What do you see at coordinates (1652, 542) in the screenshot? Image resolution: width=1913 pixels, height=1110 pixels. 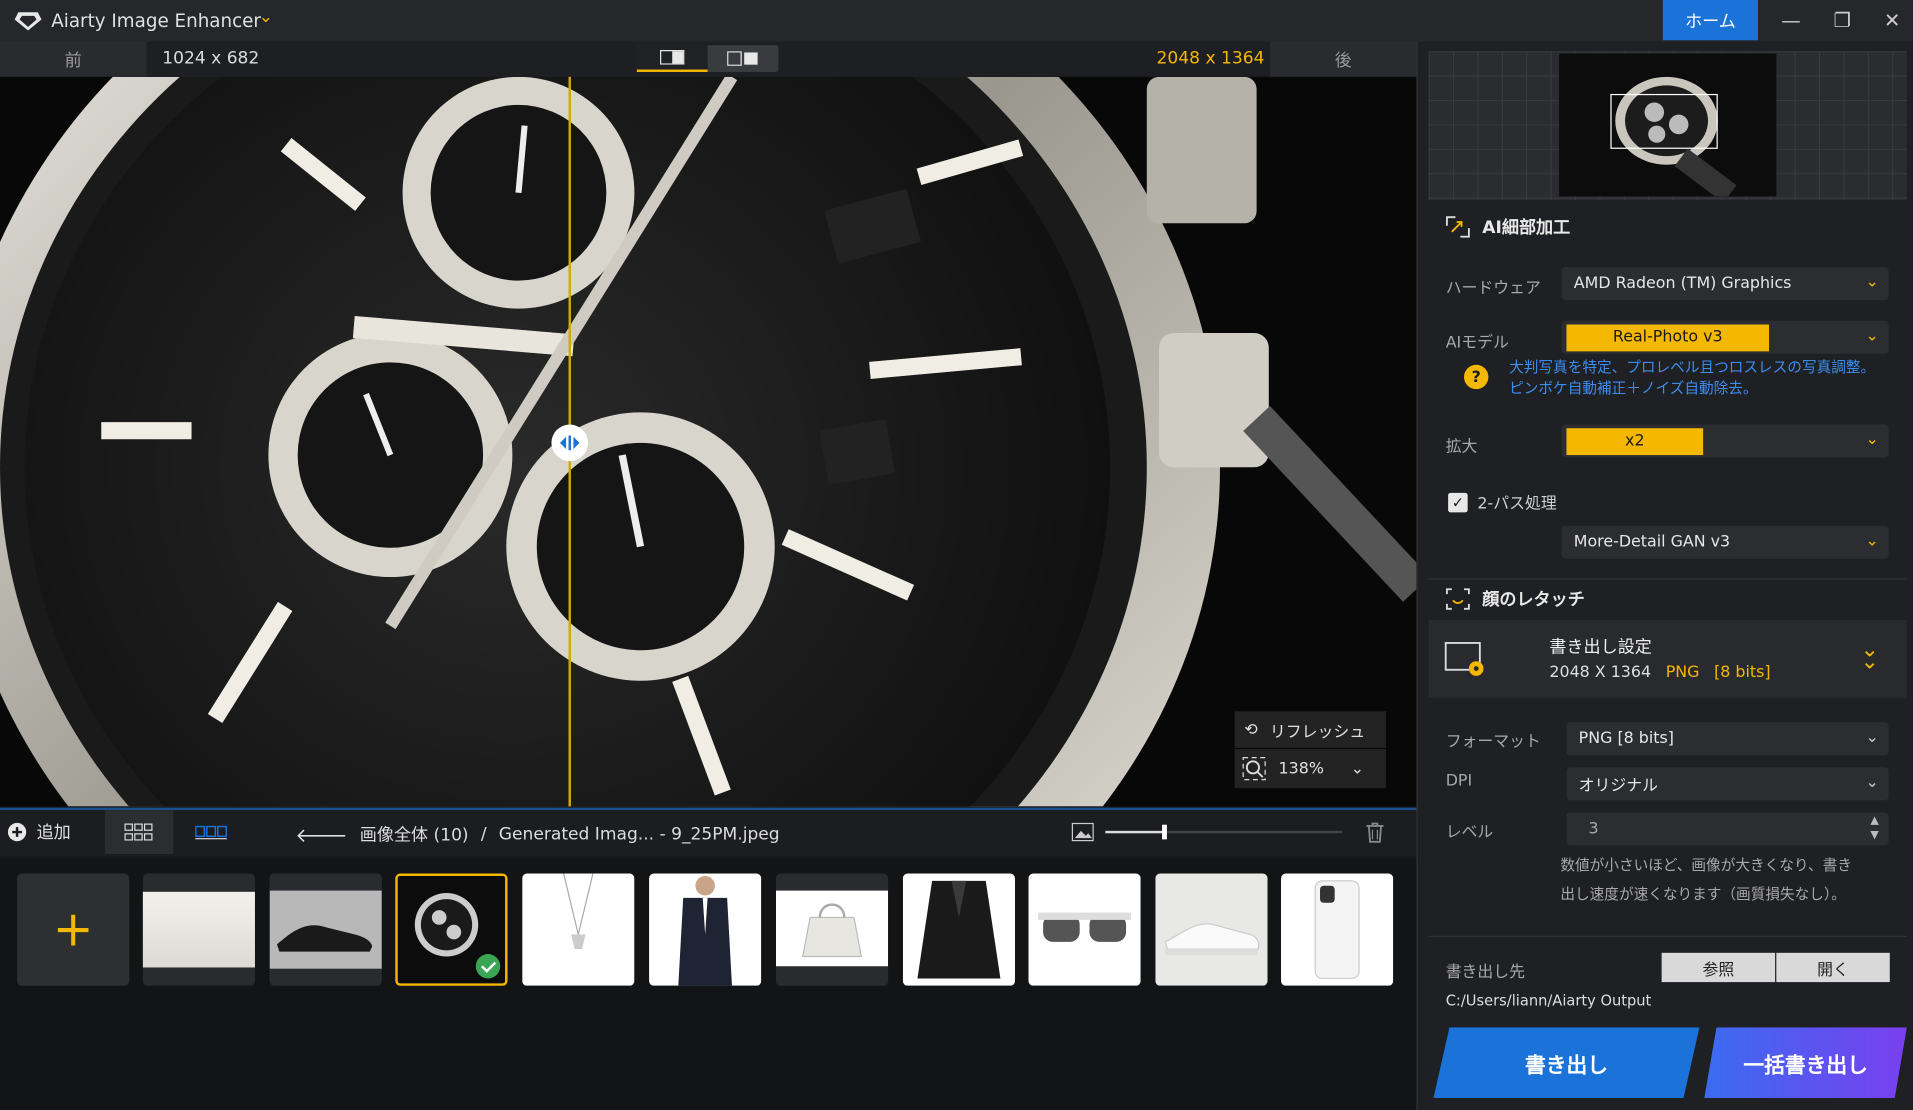 I see `two-pass-model-value: More-Detail GAN v3` at bounding box center [1652, 542].